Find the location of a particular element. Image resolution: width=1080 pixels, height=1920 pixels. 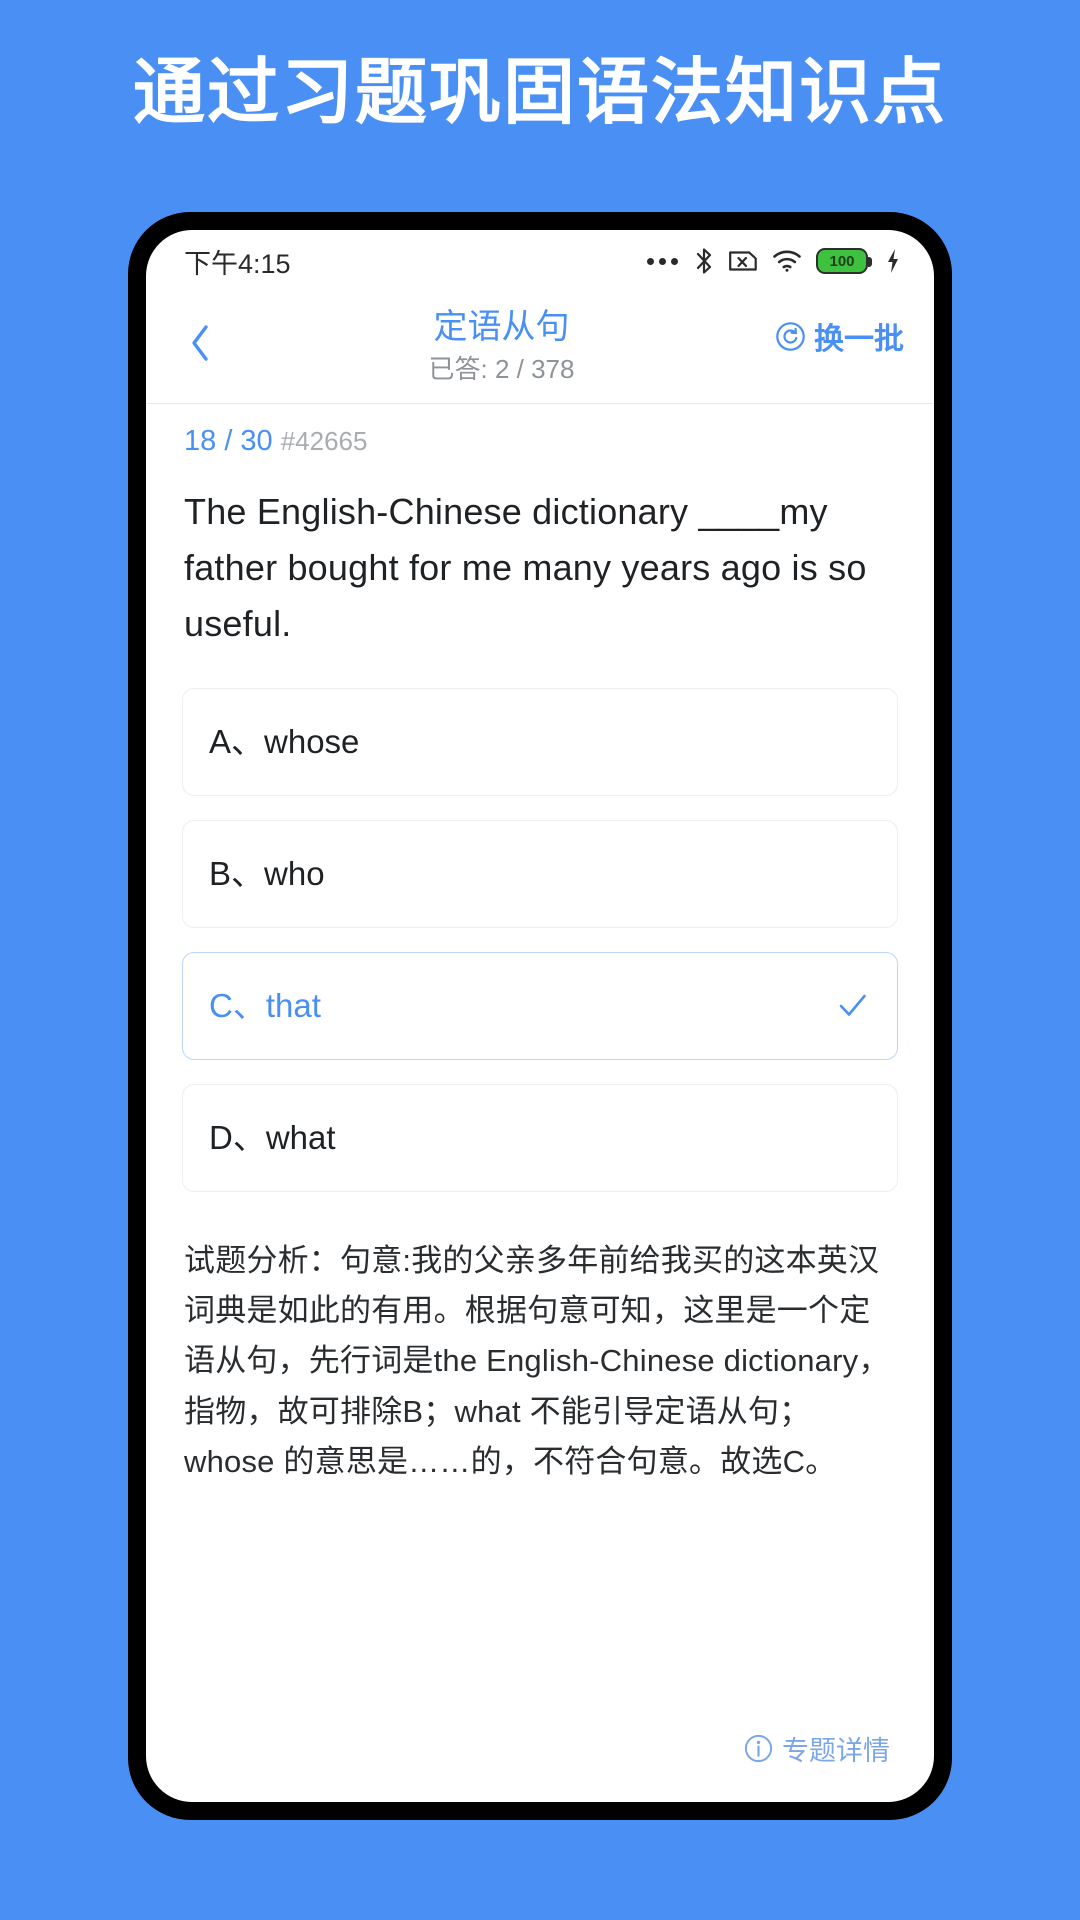

option-b: B、who is located at coordinates (540, 873).